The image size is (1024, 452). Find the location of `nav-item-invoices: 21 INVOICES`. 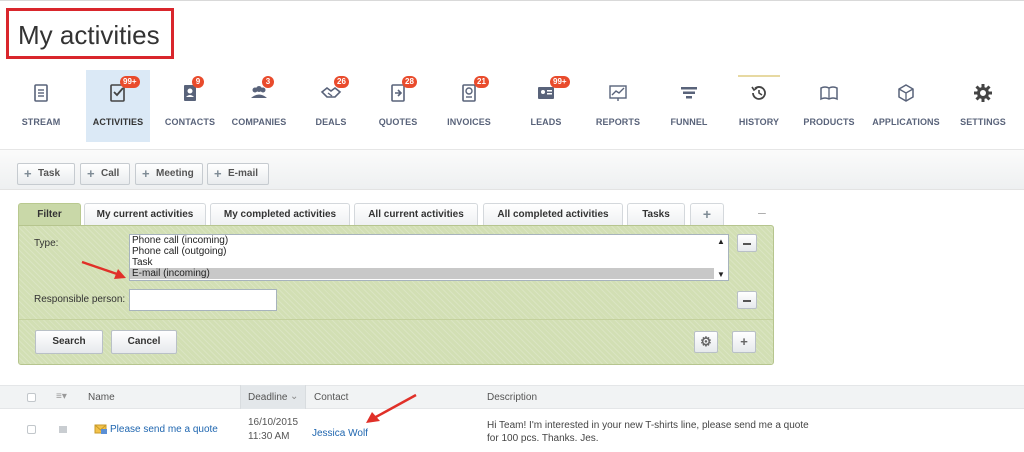

nav-item-invoices: 21 INVOICES is located at coordinates (469, 106).